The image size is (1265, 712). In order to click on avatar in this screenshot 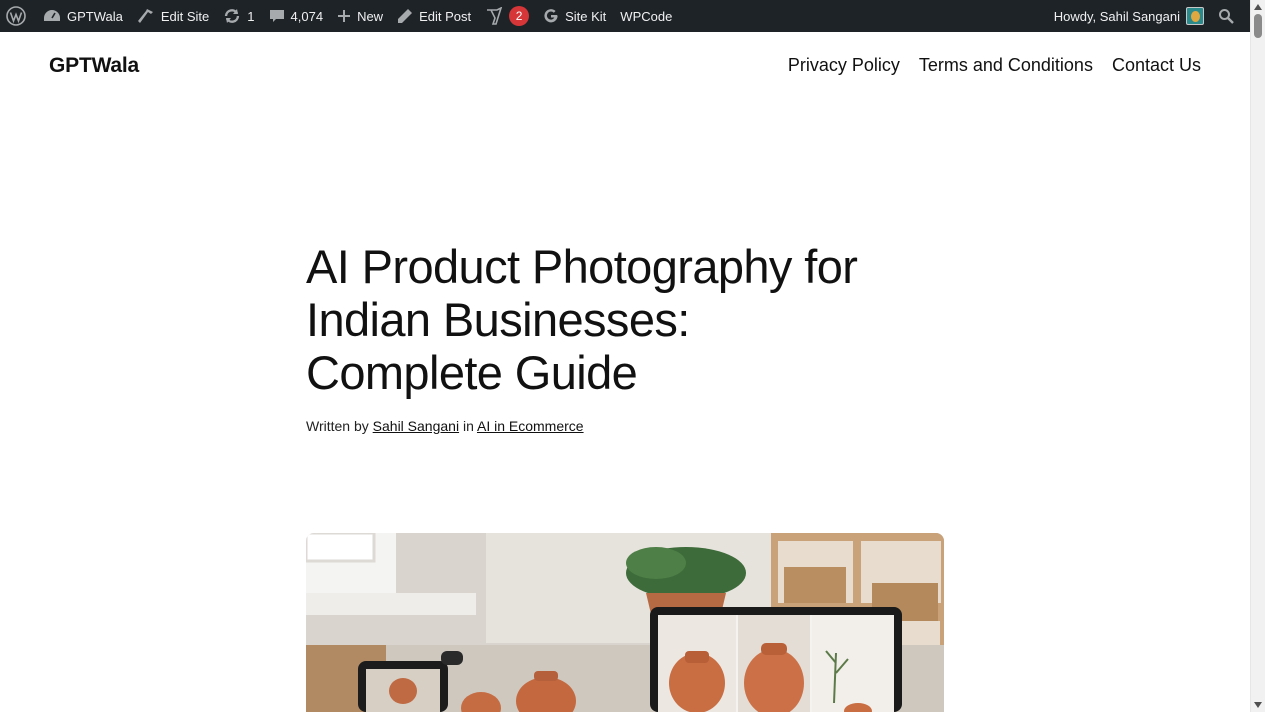, I will do `click(1195, 16)`.